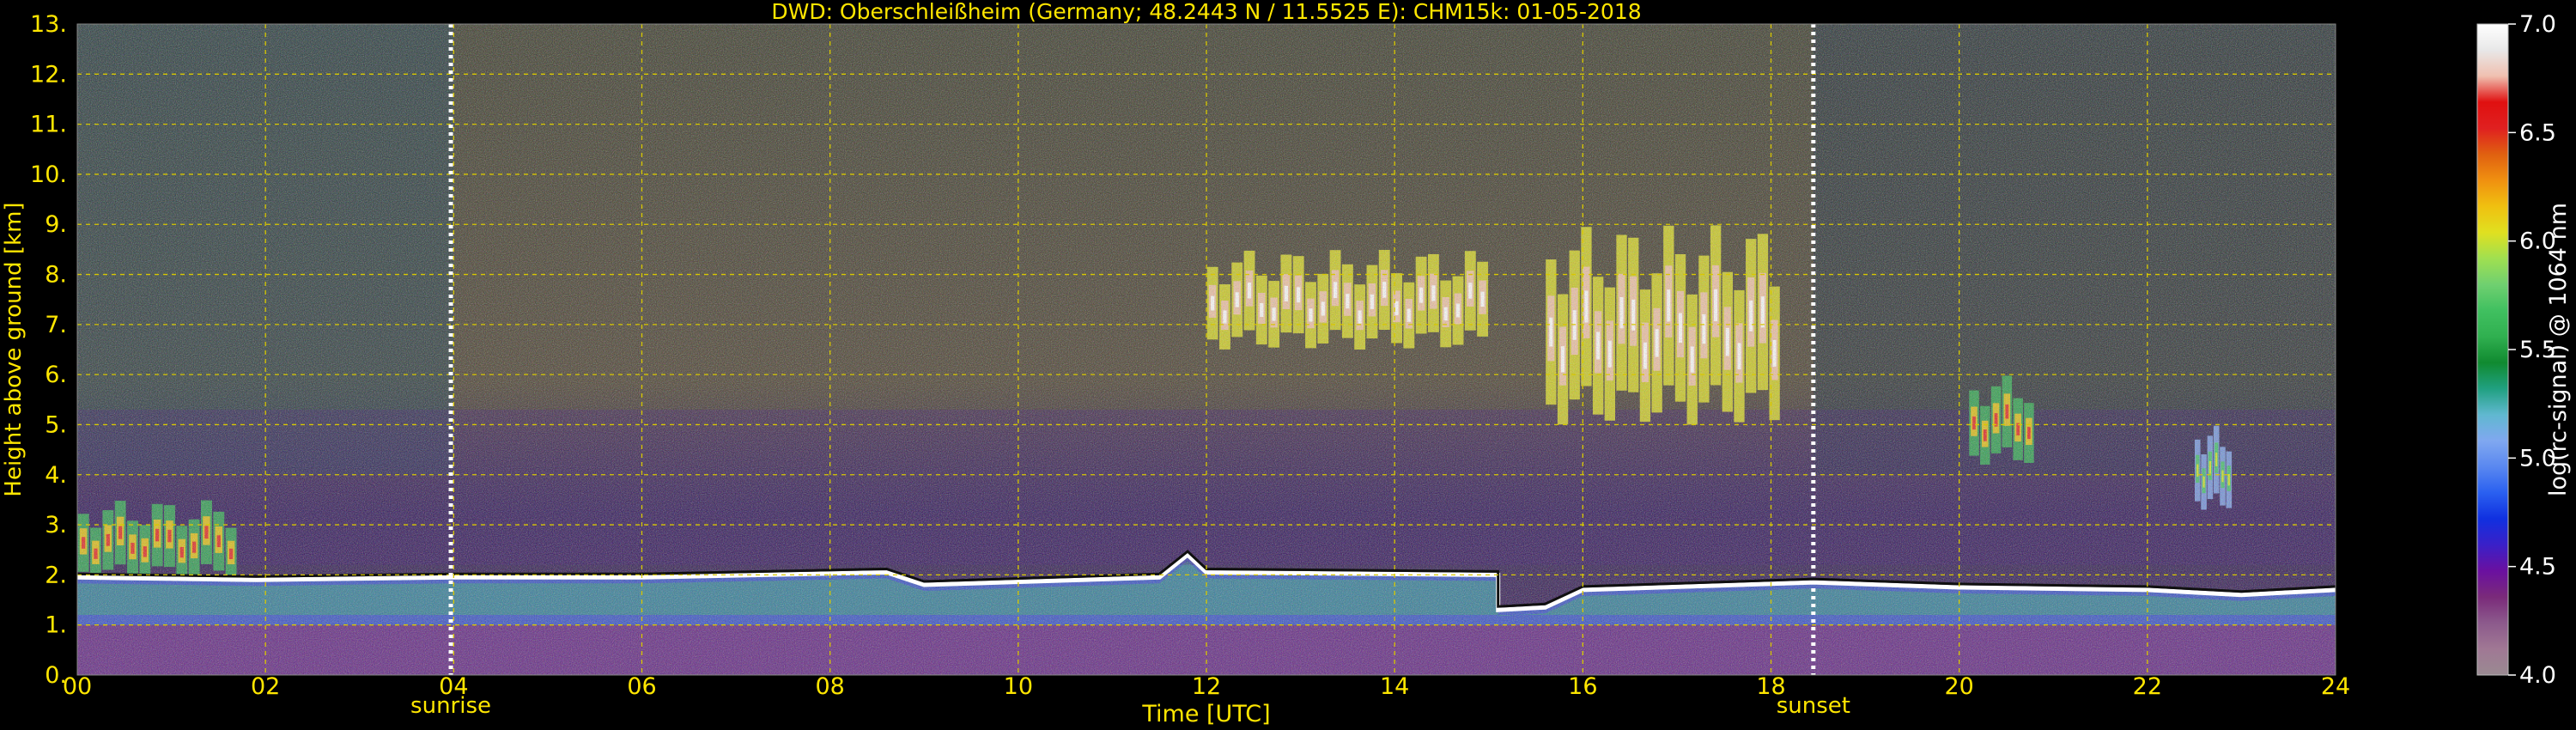 Image resolution: width=2576 pixels, height=730 pixels. What do you see at coordinates (1583, 686) in the screenshot?
I see `x-tick-label: 16` at bounding box center [1583, 686].